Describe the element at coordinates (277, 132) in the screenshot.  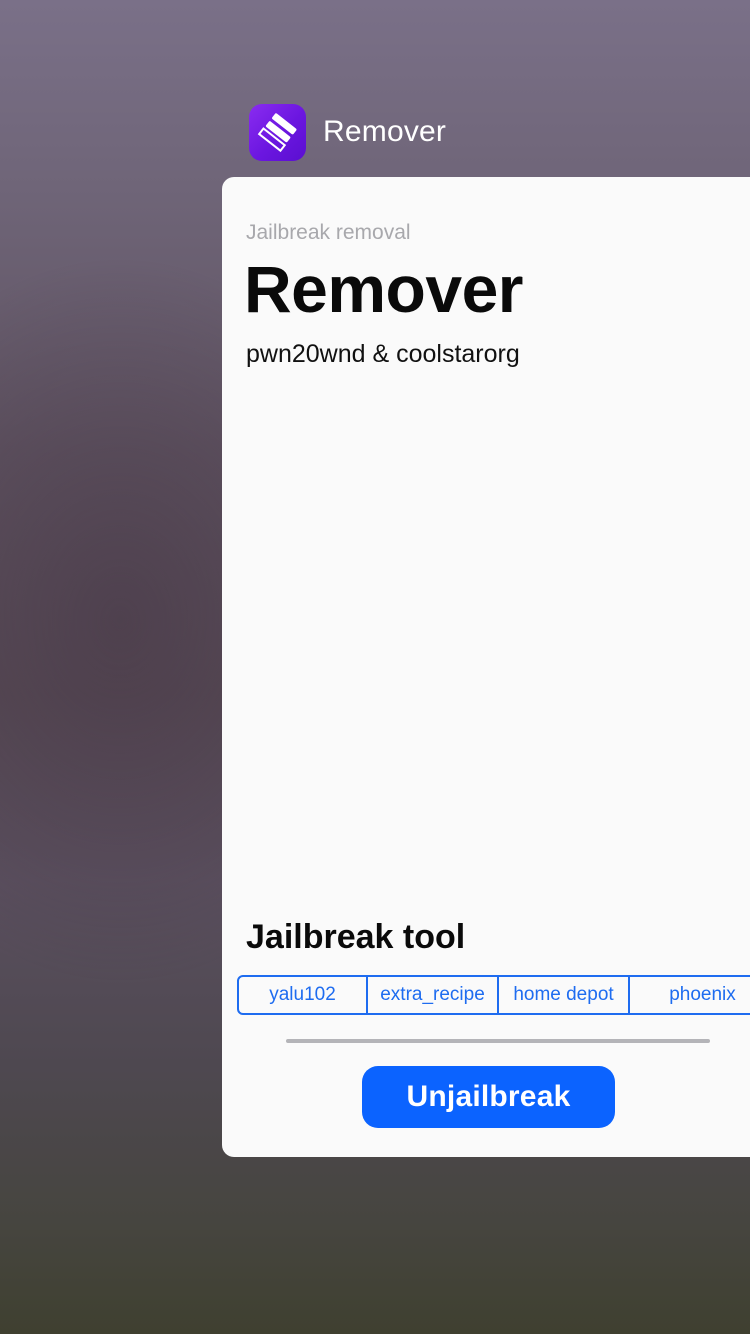
I see `remover-app-icon` at that location.